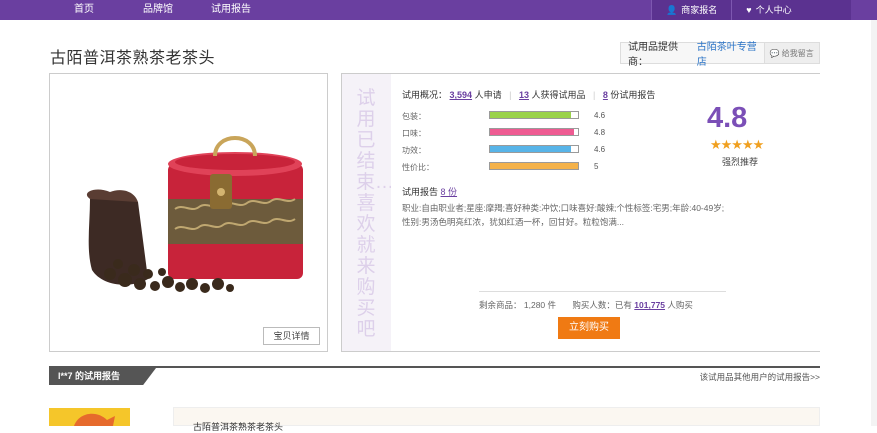 This screenshot has height=433, width=877. Describe the element at coordinates (773, 10) in the screenshot. I see `personal-center-label: 个人中心` at that location.